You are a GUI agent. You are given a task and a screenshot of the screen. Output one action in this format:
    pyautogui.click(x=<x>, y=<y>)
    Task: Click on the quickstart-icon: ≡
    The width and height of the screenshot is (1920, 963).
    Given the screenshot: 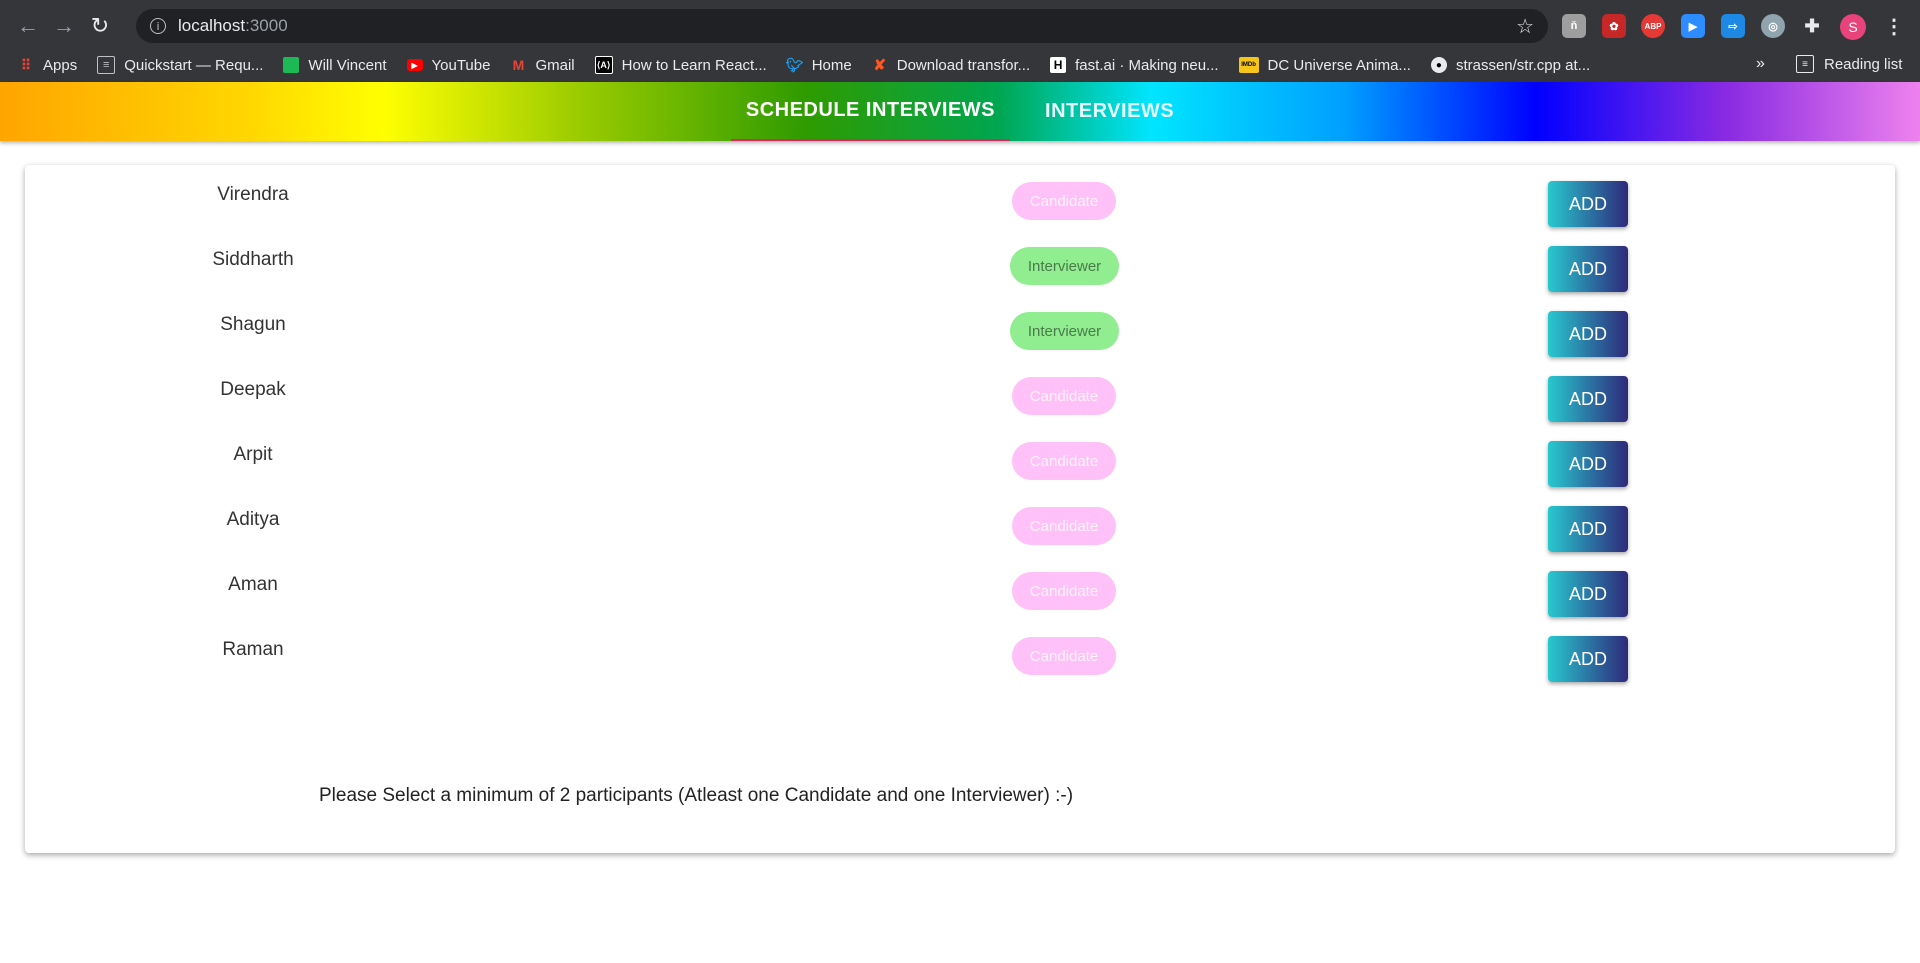 What is the action you would take?
    pyautogui.click(x=106, y=65)
    